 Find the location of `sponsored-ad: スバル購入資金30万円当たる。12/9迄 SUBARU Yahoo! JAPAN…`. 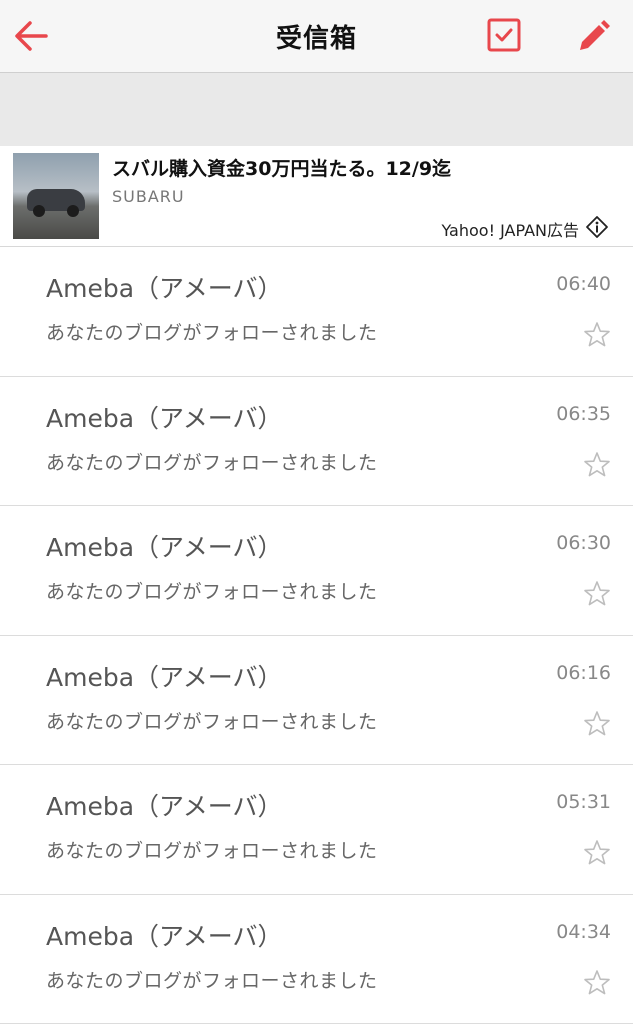

sponsored-ad: スバル購入資金30万円当たる。12/9迄 SUBARU Yahoo! JAPAN… is located at coordinates (316, 196).